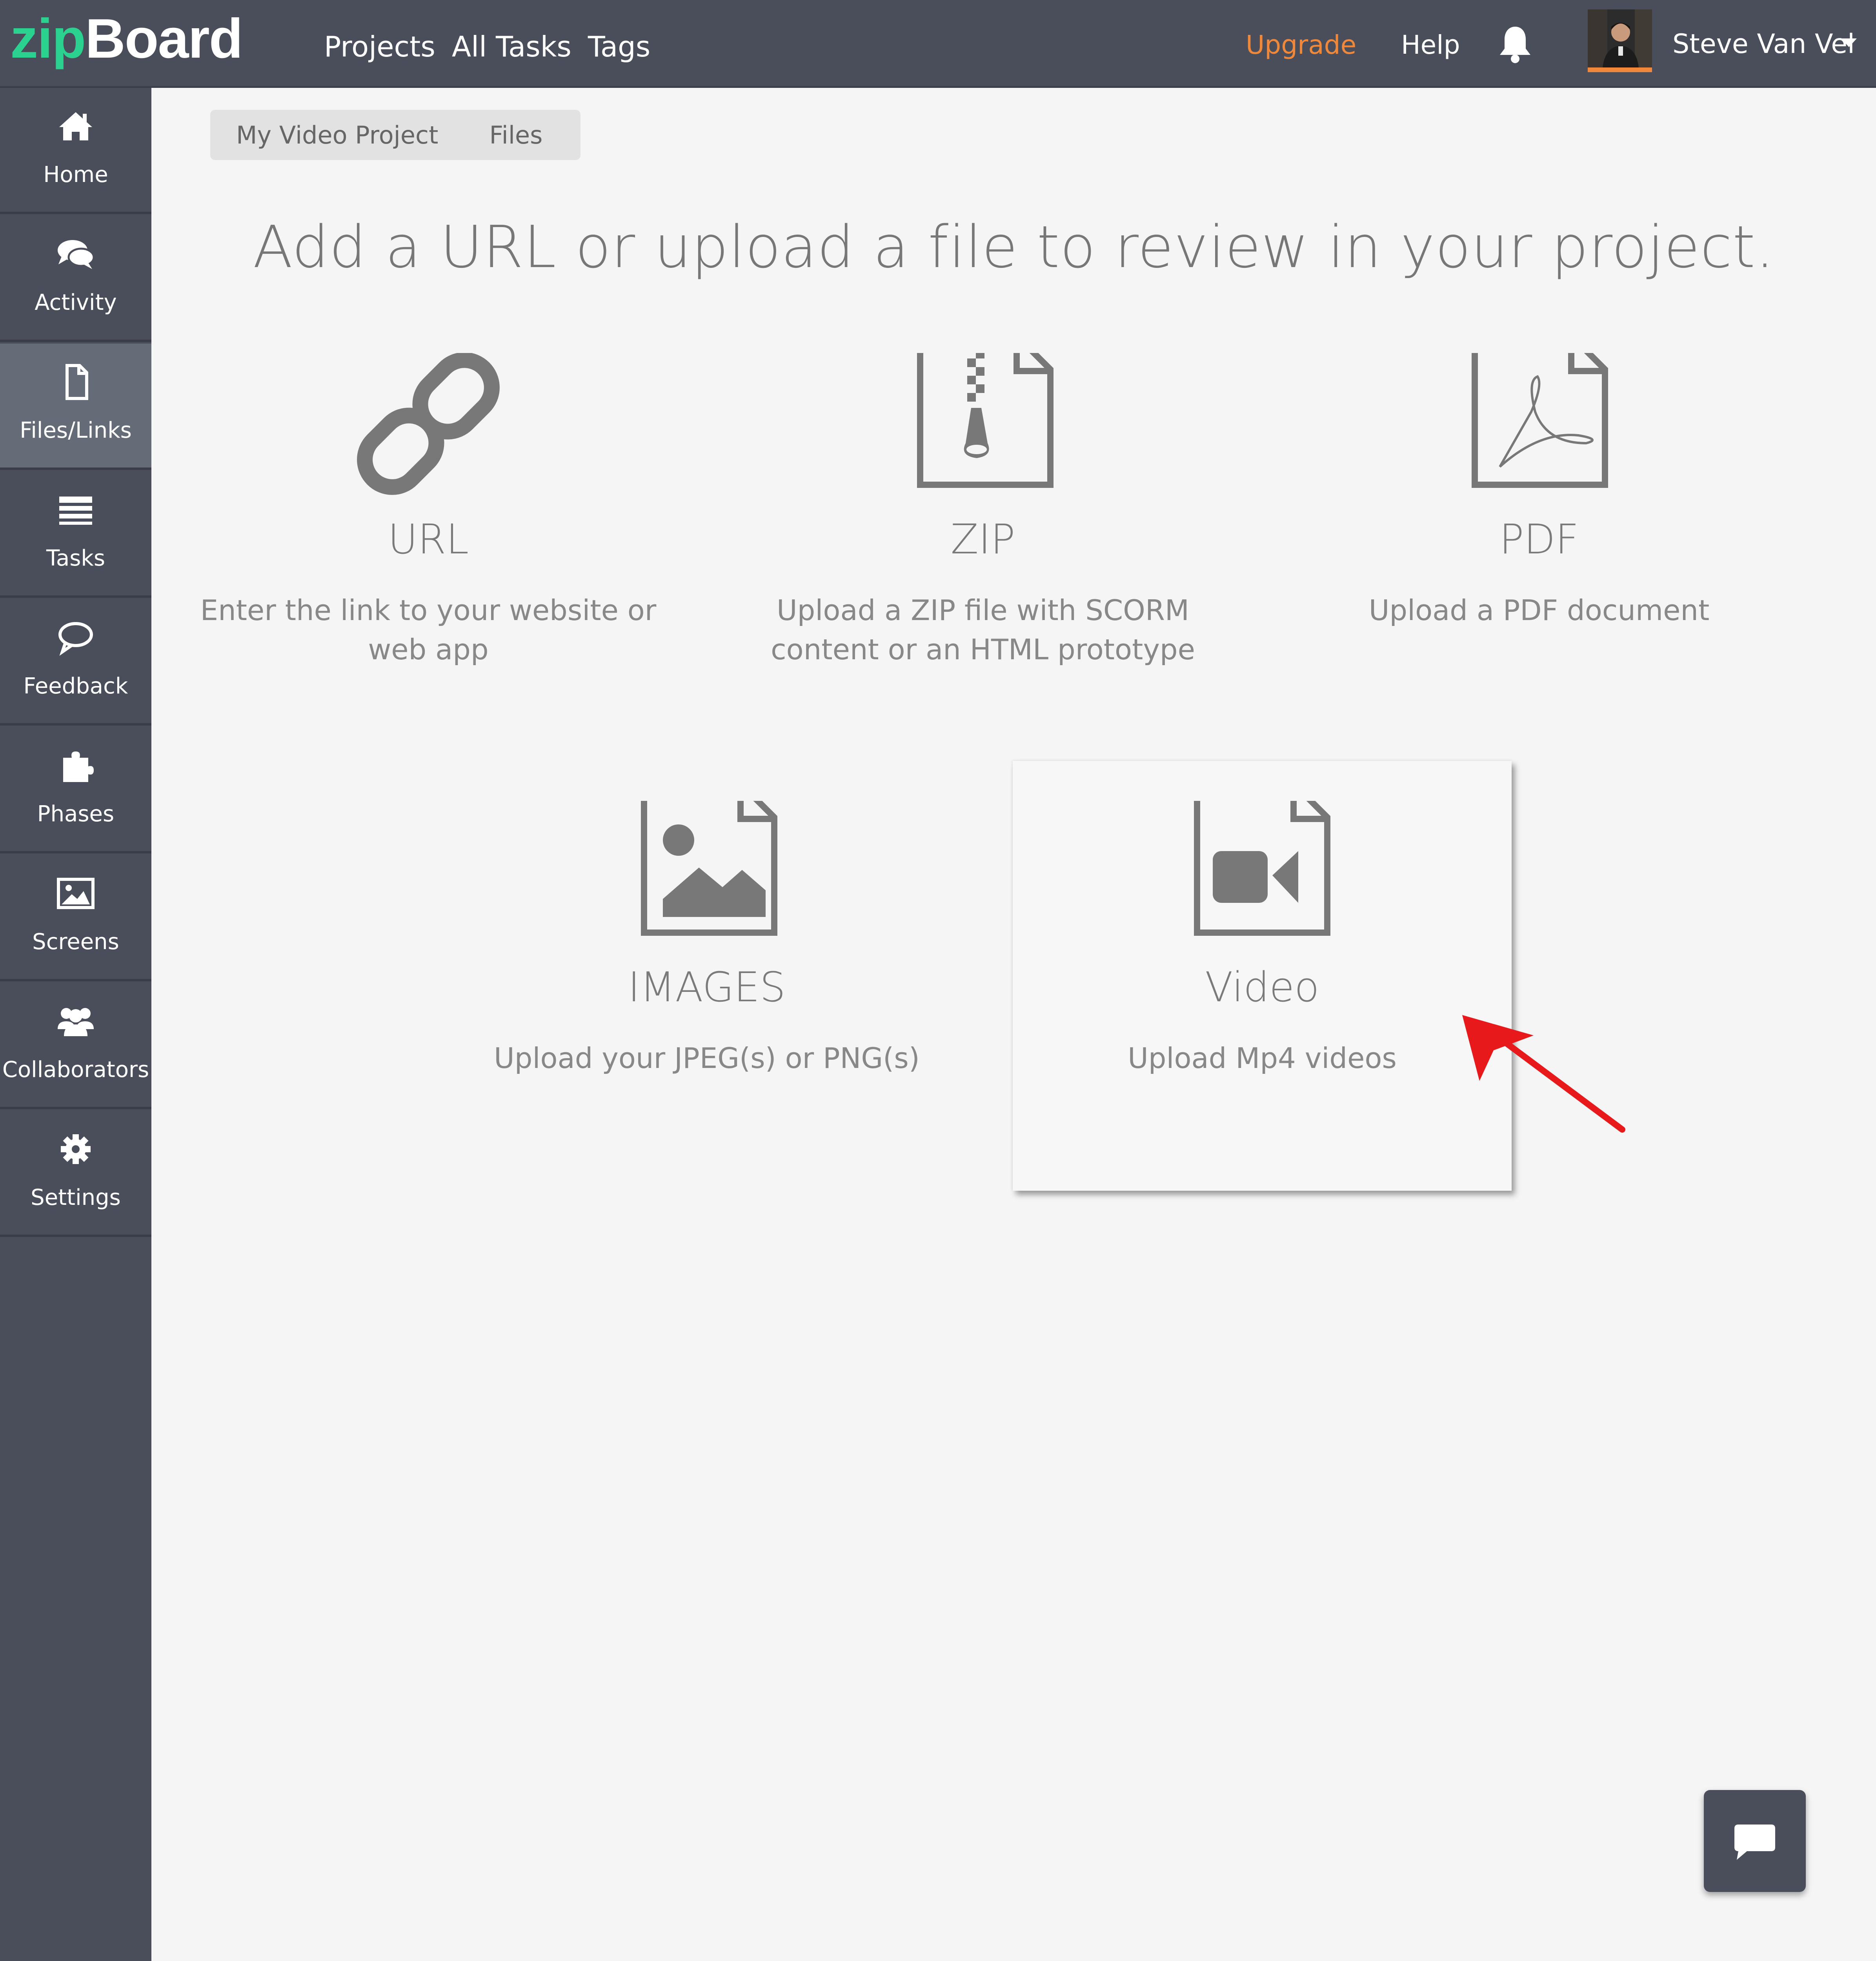 This screenshot has height=1961, width=1876. I want to click on video-label: Video, so click(1262, 987).